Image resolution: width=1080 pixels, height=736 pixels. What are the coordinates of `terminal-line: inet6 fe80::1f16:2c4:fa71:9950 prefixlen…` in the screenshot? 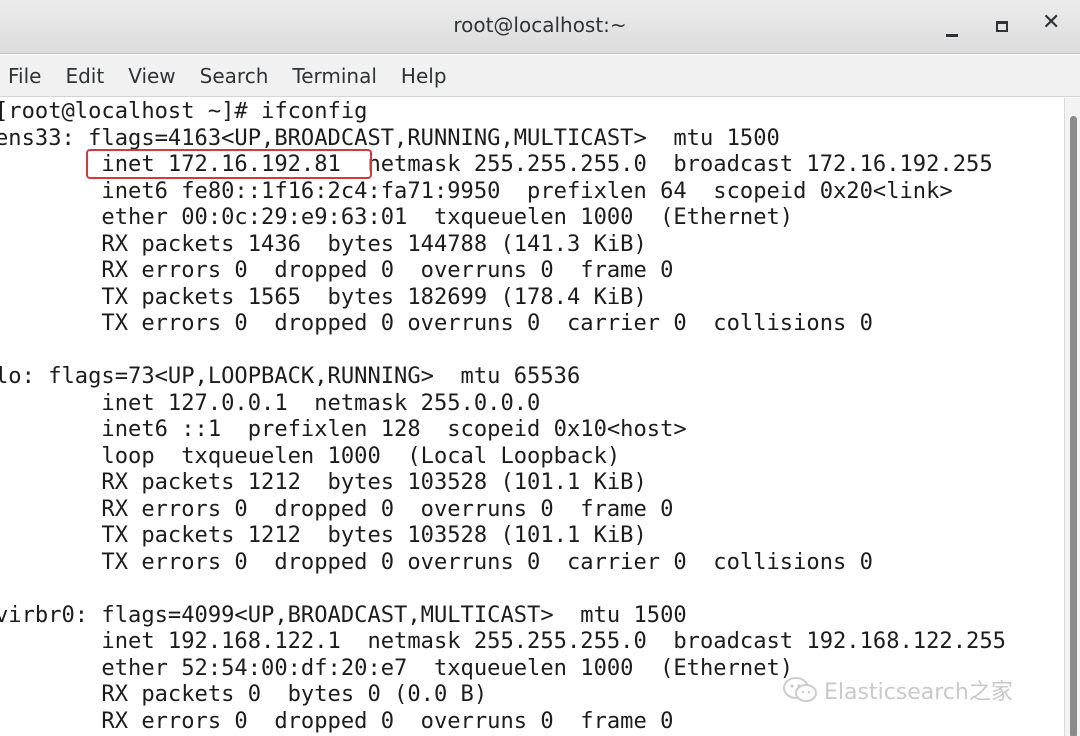 It's located at (476, 190).